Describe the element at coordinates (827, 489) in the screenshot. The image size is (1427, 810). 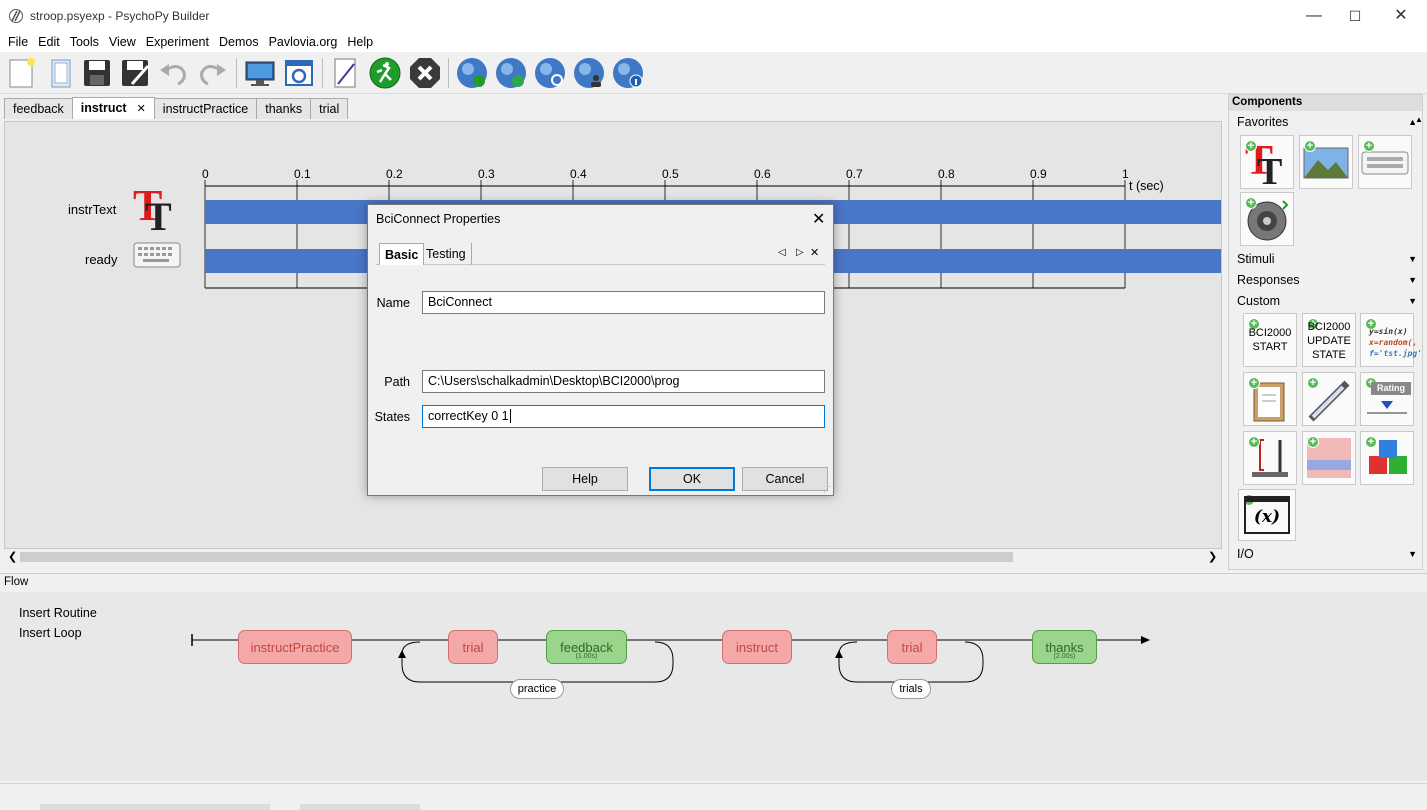
I see `resize-grip-icon: ⋰` at that location.